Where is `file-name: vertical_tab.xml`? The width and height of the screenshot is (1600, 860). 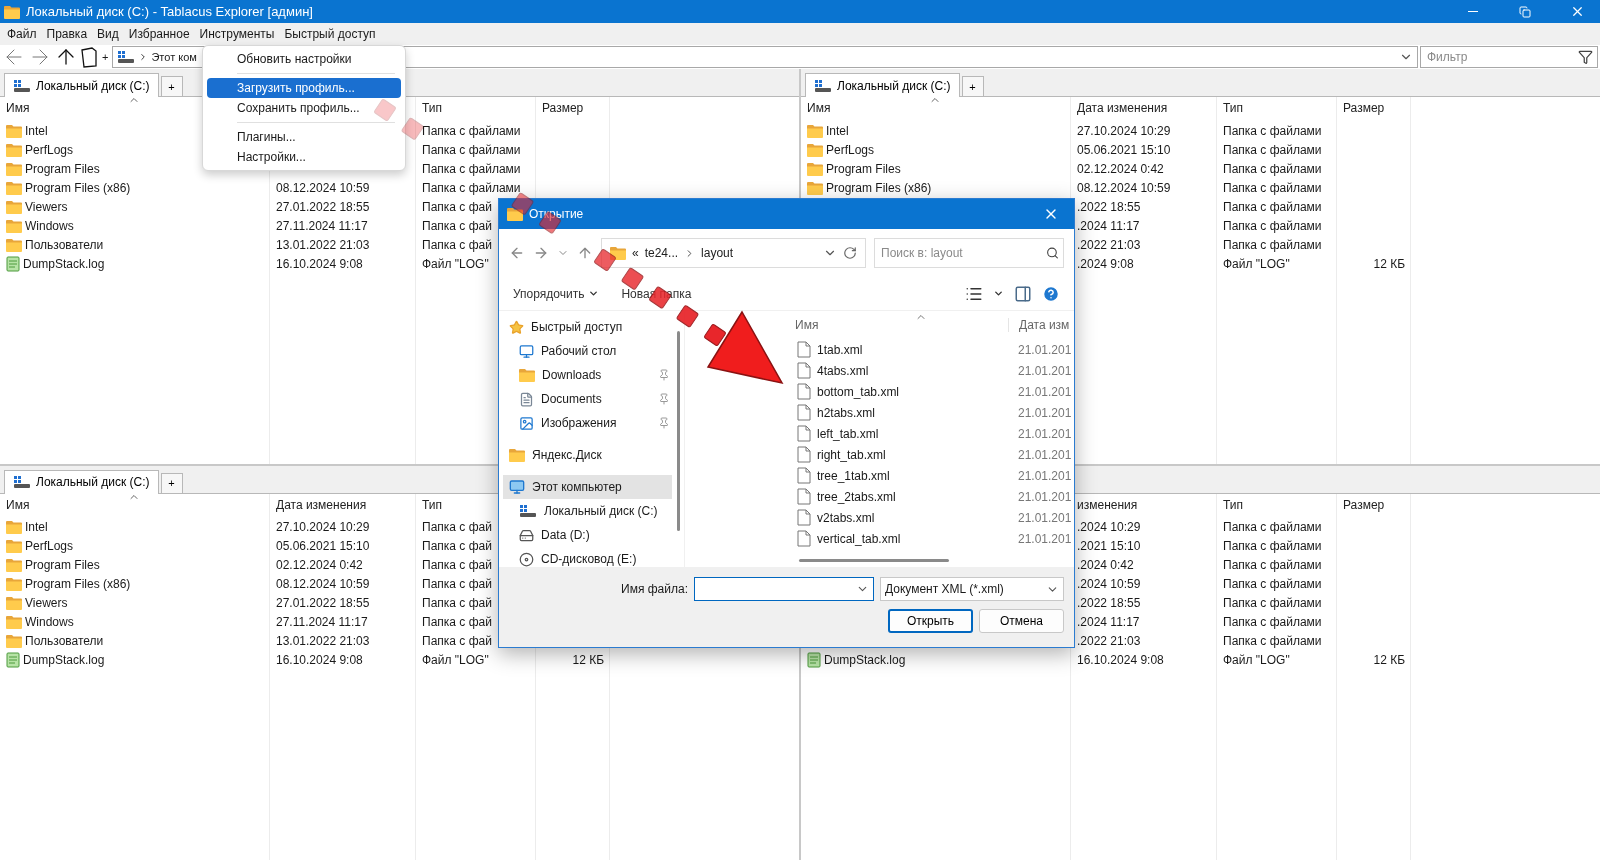 file-name: vertical_tab.xml is located at coordinates (859, 538).